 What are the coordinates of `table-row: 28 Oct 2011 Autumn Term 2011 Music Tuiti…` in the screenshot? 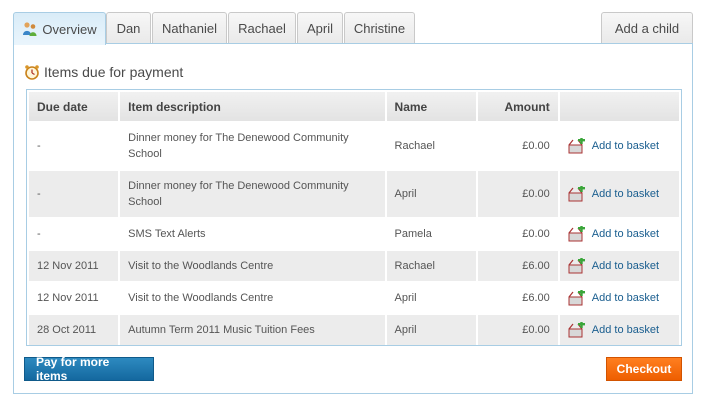 It's located at (354, 330).